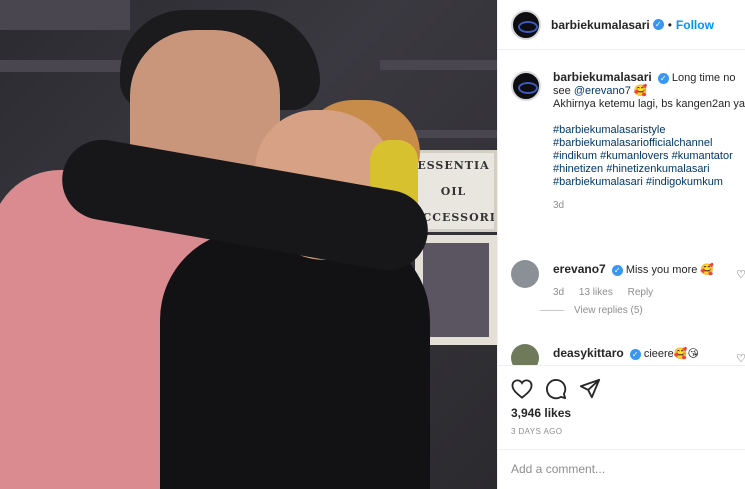  What do you see at coordinates (602, 91) in the screenshot?
I see `mention-link: @erevano7` at bounding box center [602, 91].